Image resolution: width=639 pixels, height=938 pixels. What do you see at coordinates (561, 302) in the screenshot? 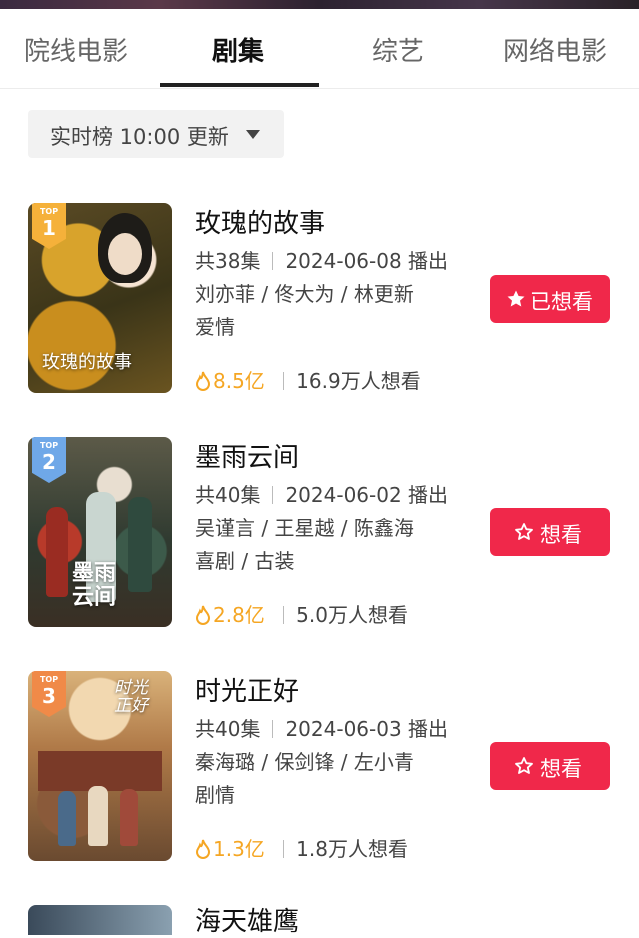
I see `want-button-label: 已想看` at bounding box center [561, 302].